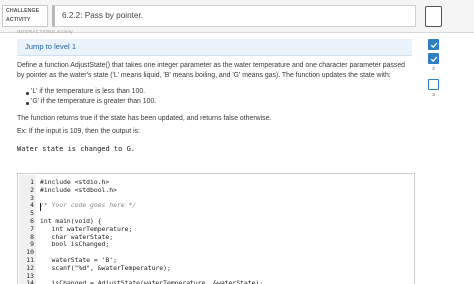 This screenshot has width=474, height=284. I want to click on level-2-number: 2, so click(433, 68).